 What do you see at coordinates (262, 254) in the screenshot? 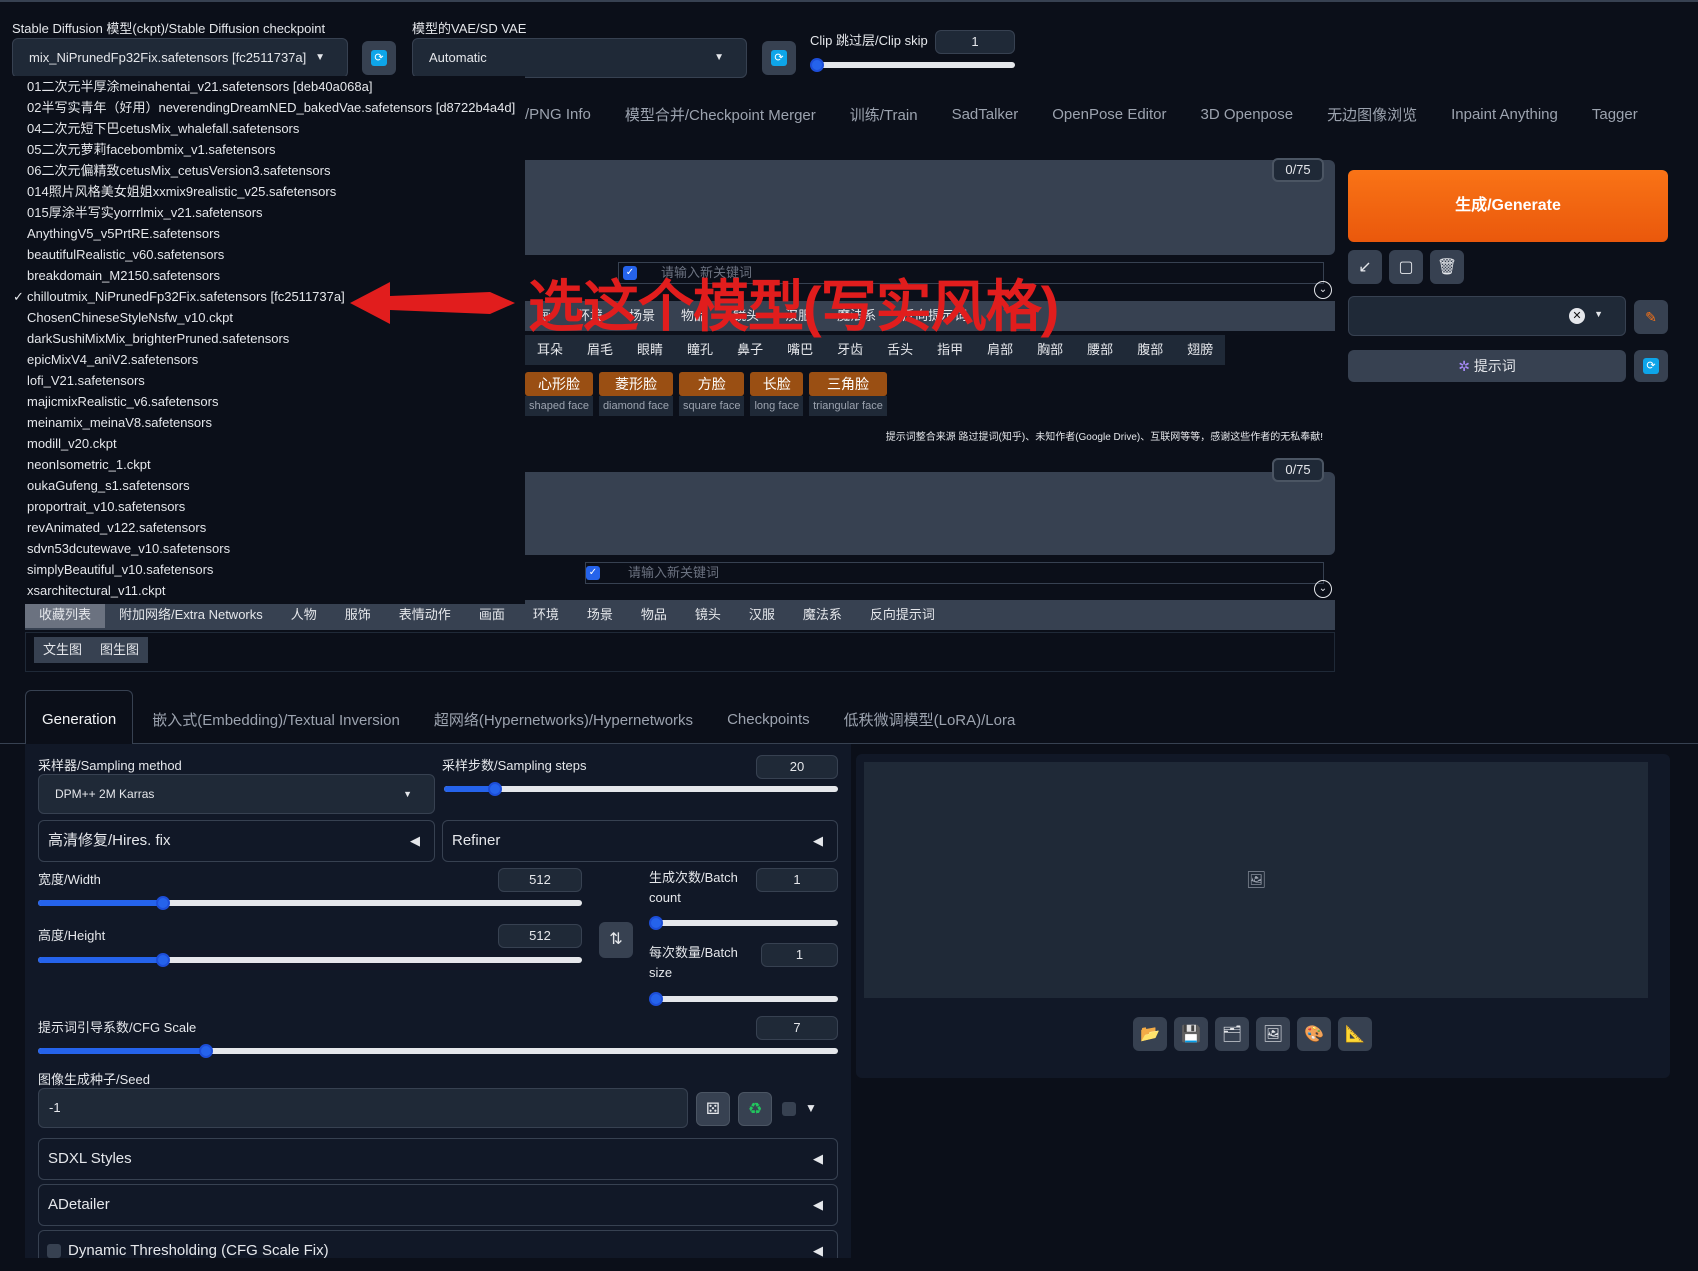
I see `checkpoint-option: beautifulRealistic_v60.safetensors` at bounding box center [262, 254].